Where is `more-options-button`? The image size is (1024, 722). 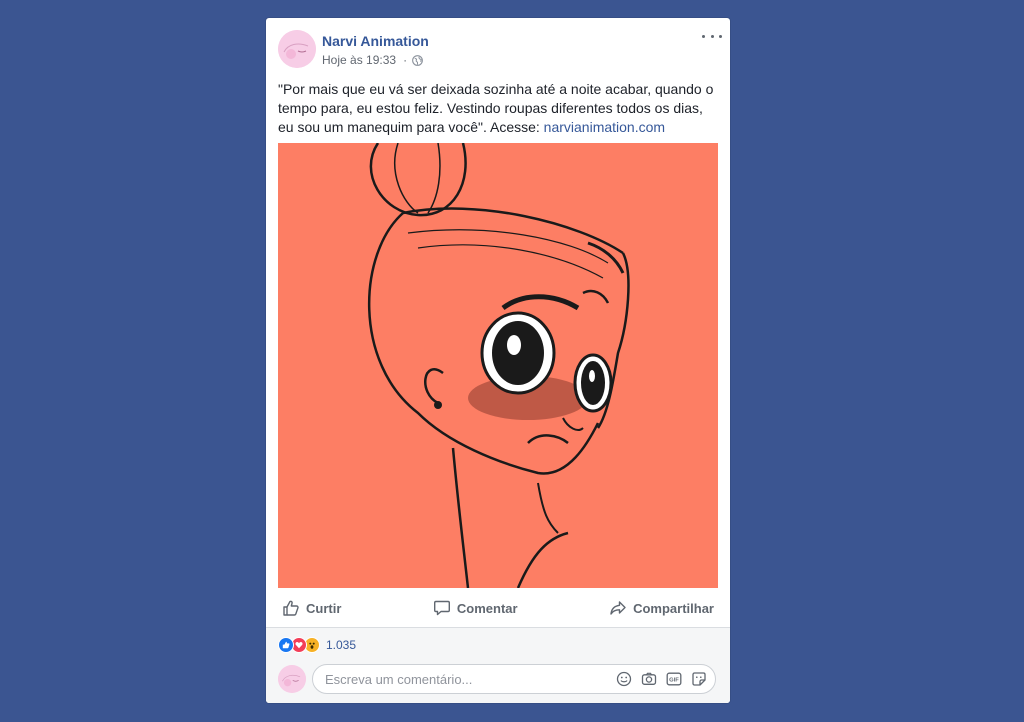 more-options-button is located at coordinates (712, 36).